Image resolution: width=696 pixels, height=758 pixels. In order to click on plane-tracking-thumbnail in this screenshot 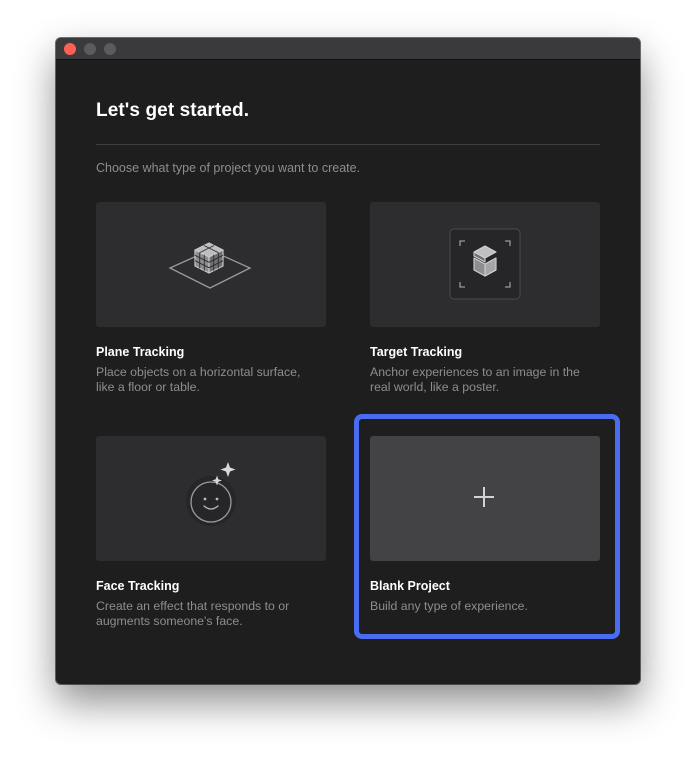, I will do `click(211, 264)`.